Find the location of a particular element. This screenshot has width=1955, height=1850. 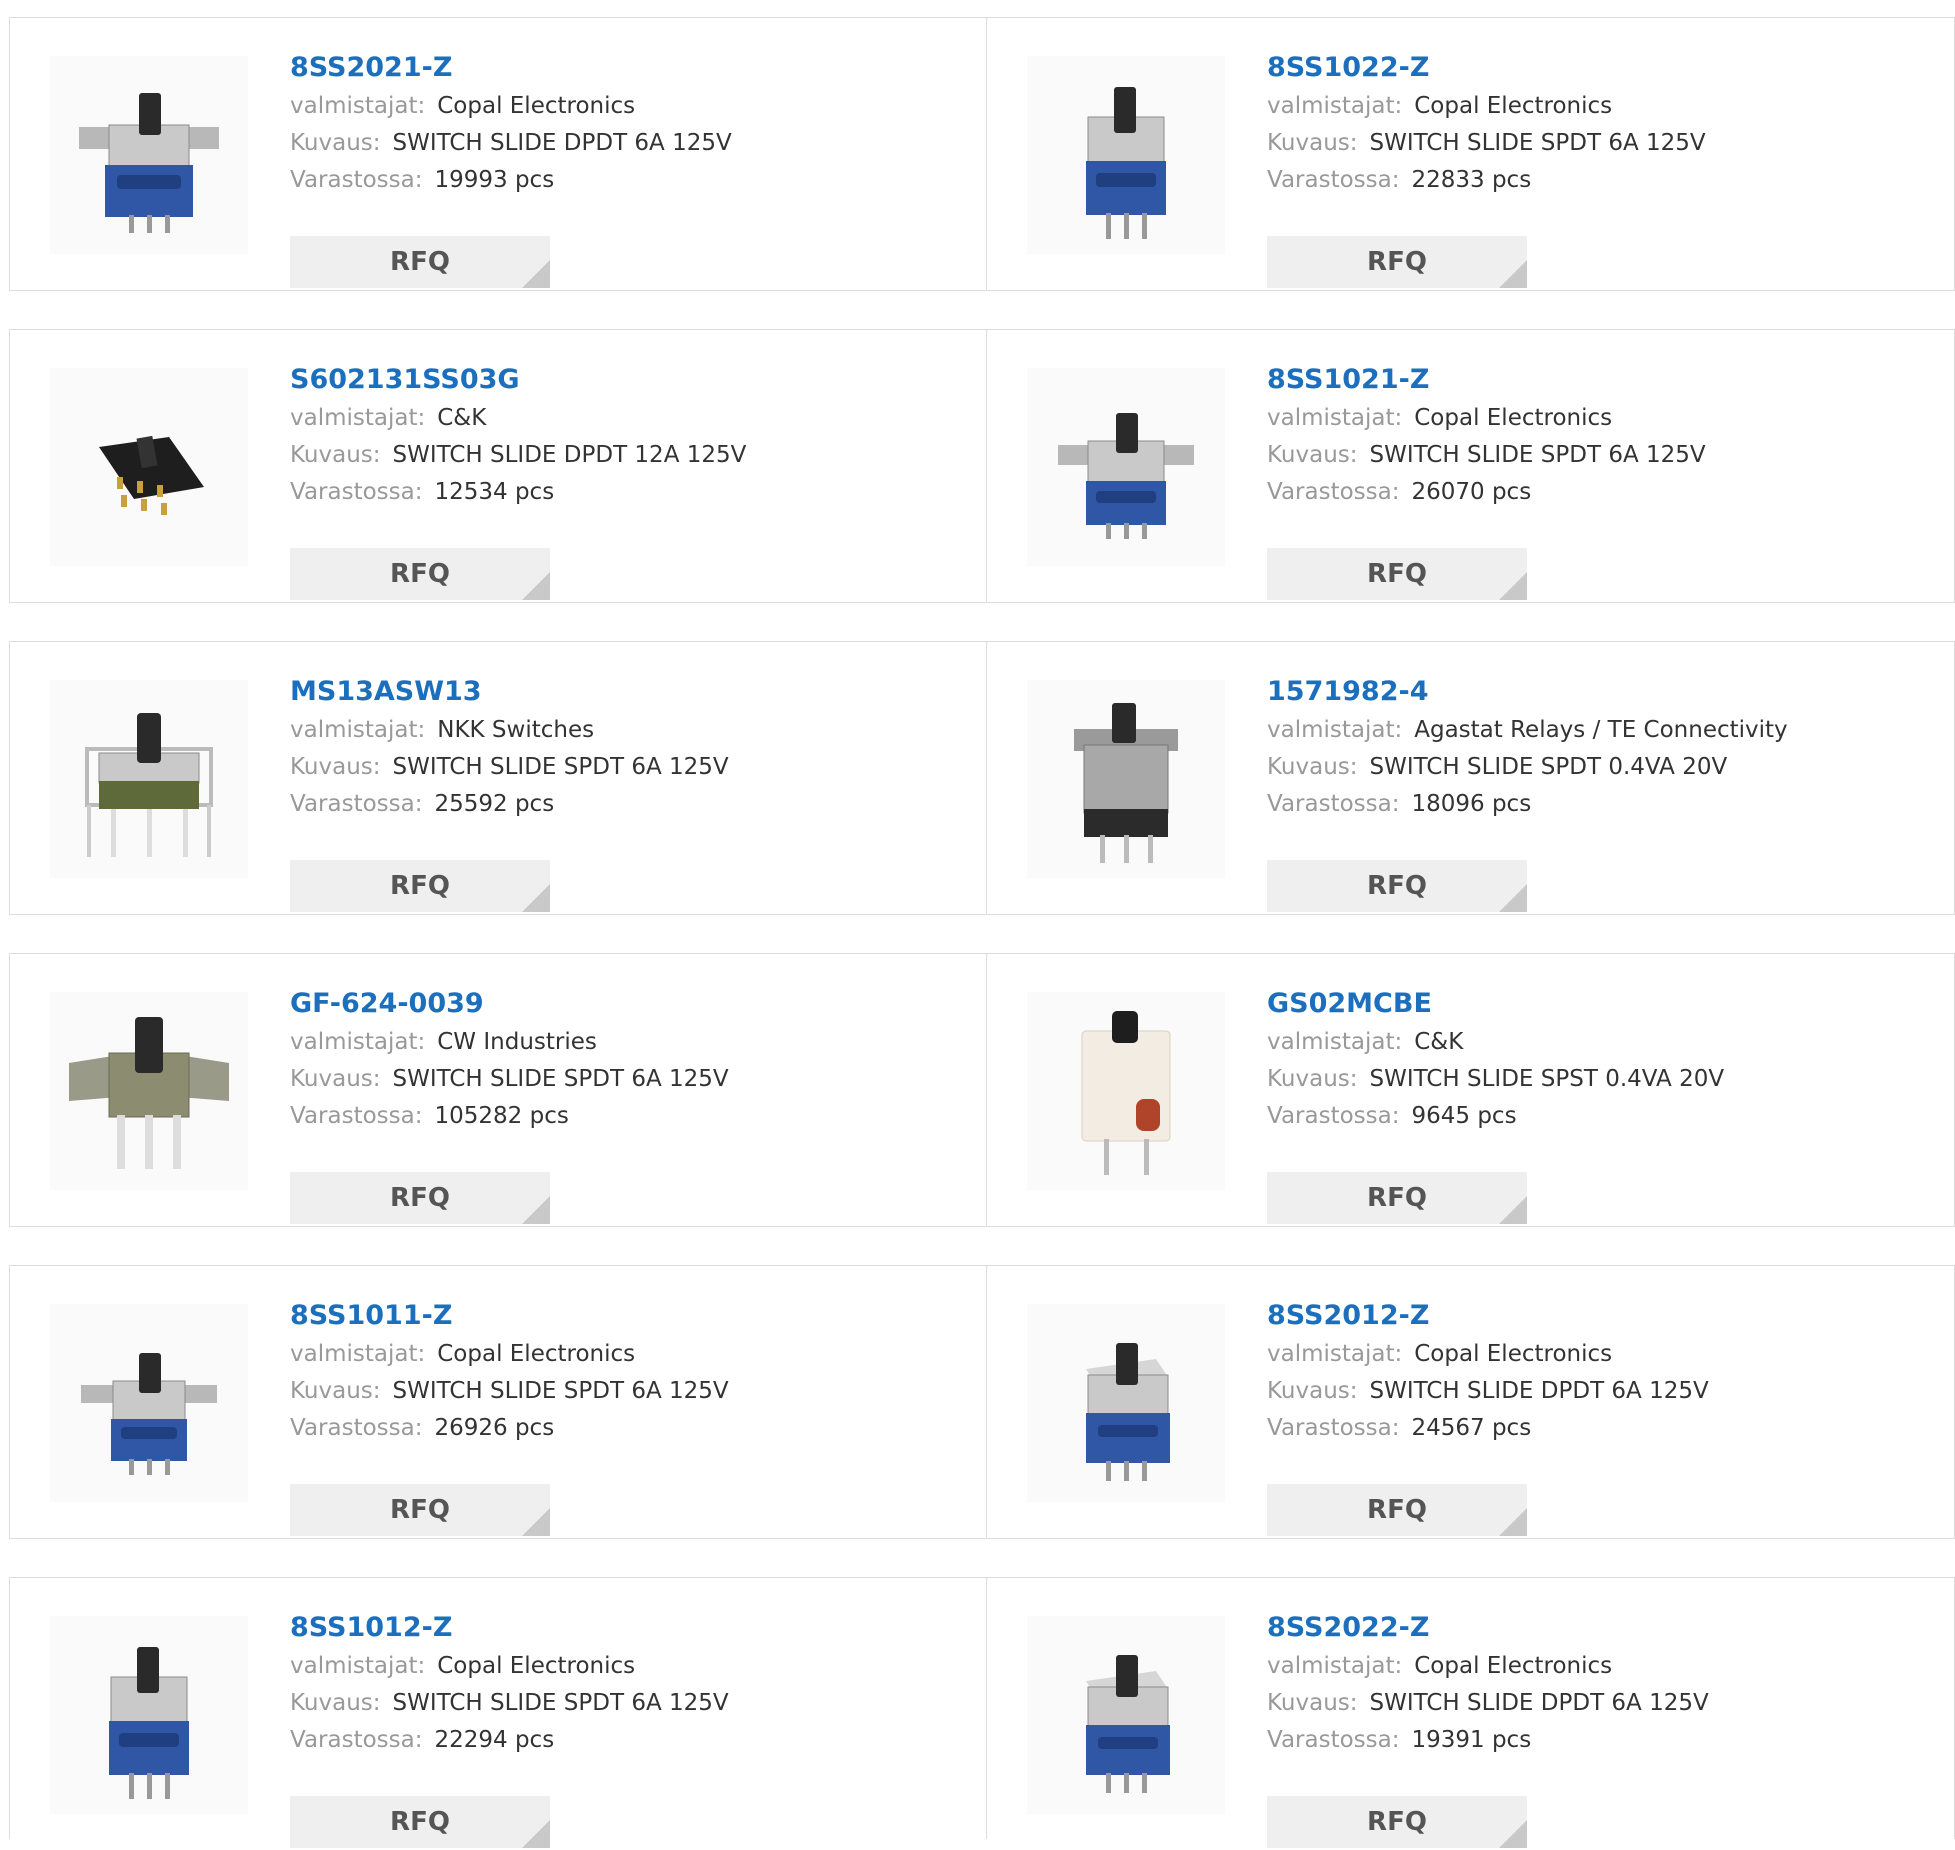

part-number-link: MS13ASW13 is located at coordinates (633, 692).